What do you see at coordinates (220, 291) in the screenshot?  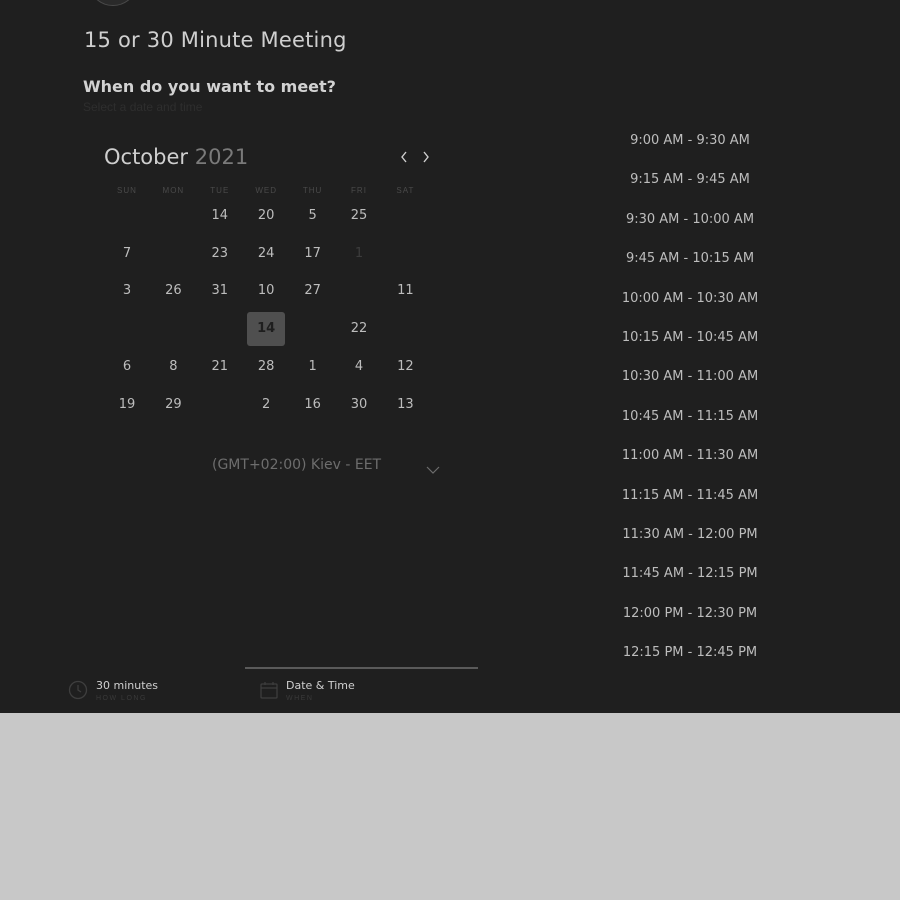 I see `calendar-day: 31` at bounding box center [220, 291].